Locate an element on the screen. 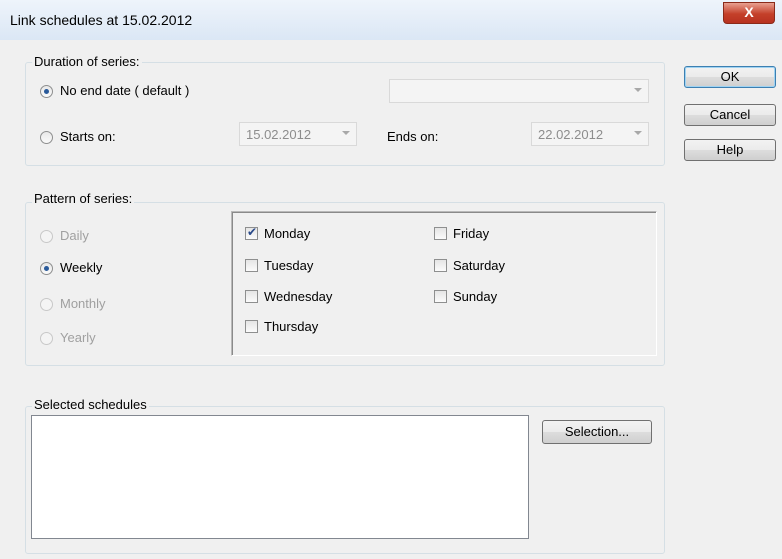 The image size is (782, 559). ends-on-value: 22.02.2012 is located at coordinates (571, 134).